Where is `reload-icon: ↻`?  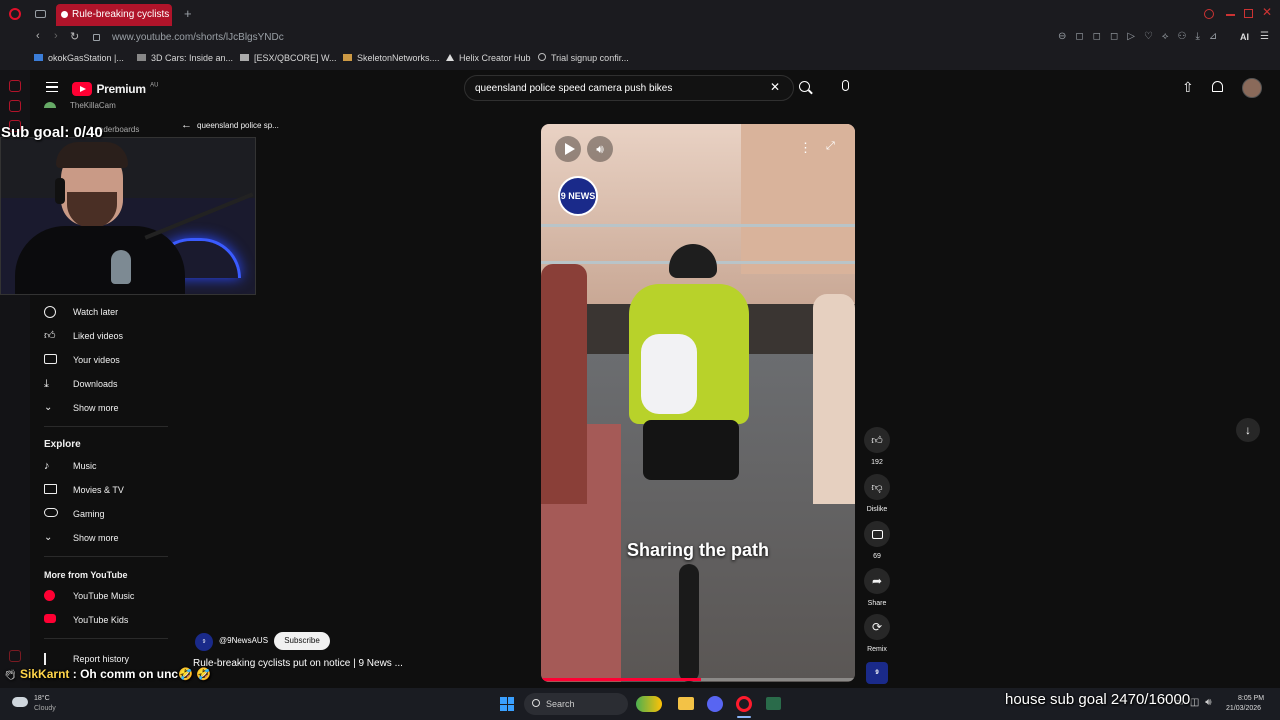
reload-icon: ↻ is located at coordinates (74, 36).